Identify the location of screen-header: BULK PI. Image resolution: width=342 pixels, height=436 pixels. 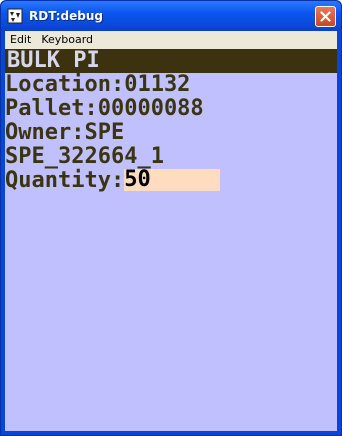
(171, 61).